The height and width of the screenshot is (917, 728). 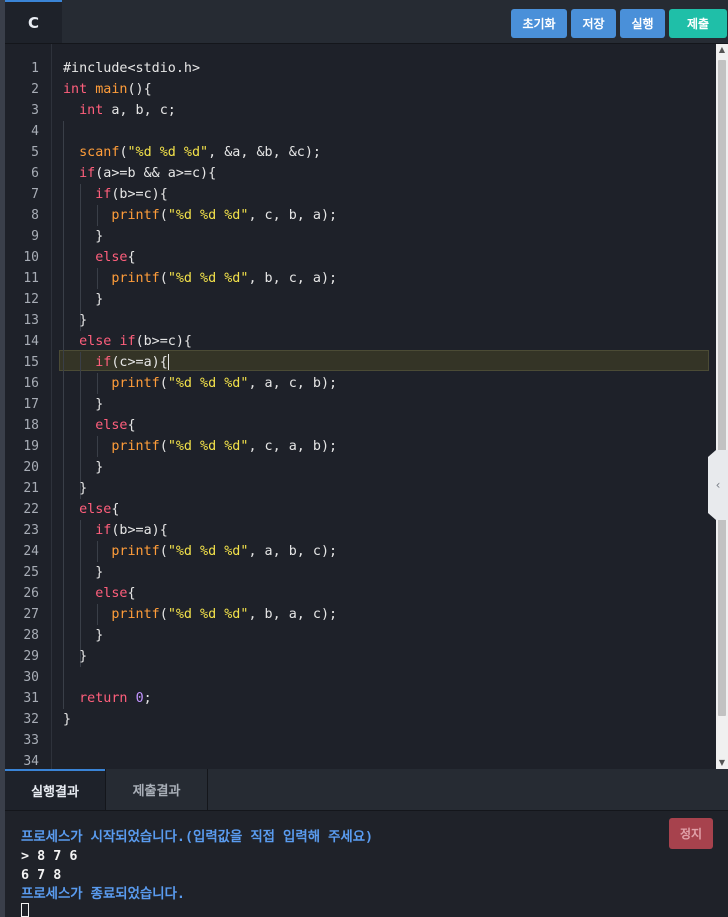 What do you see at coordinates (35, 89) in the screenshot?
I see `line-number: 2` at bounding box center [35, 89].